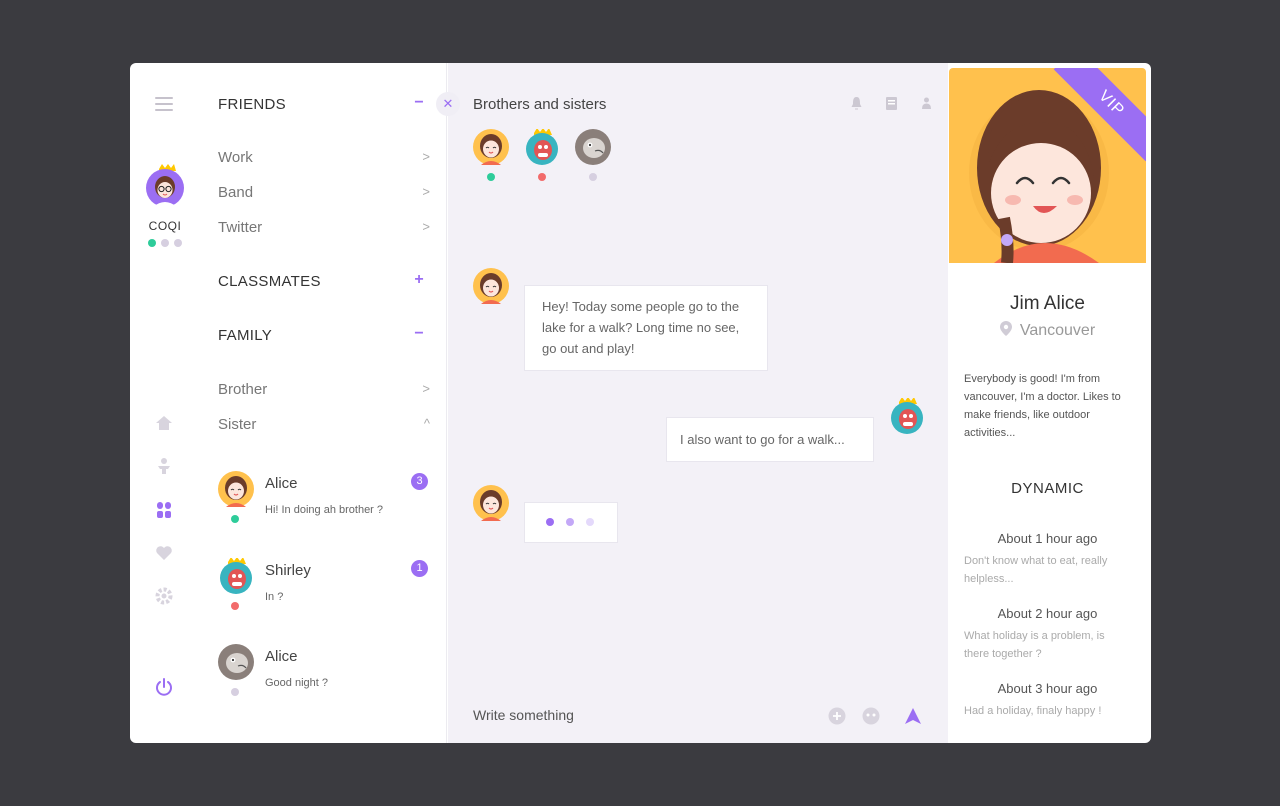 The width and height of the screenshot is (1280, 806). Describe the element at coordinates (165, 187) in the screenshot. I see `user-avatar` at that location.